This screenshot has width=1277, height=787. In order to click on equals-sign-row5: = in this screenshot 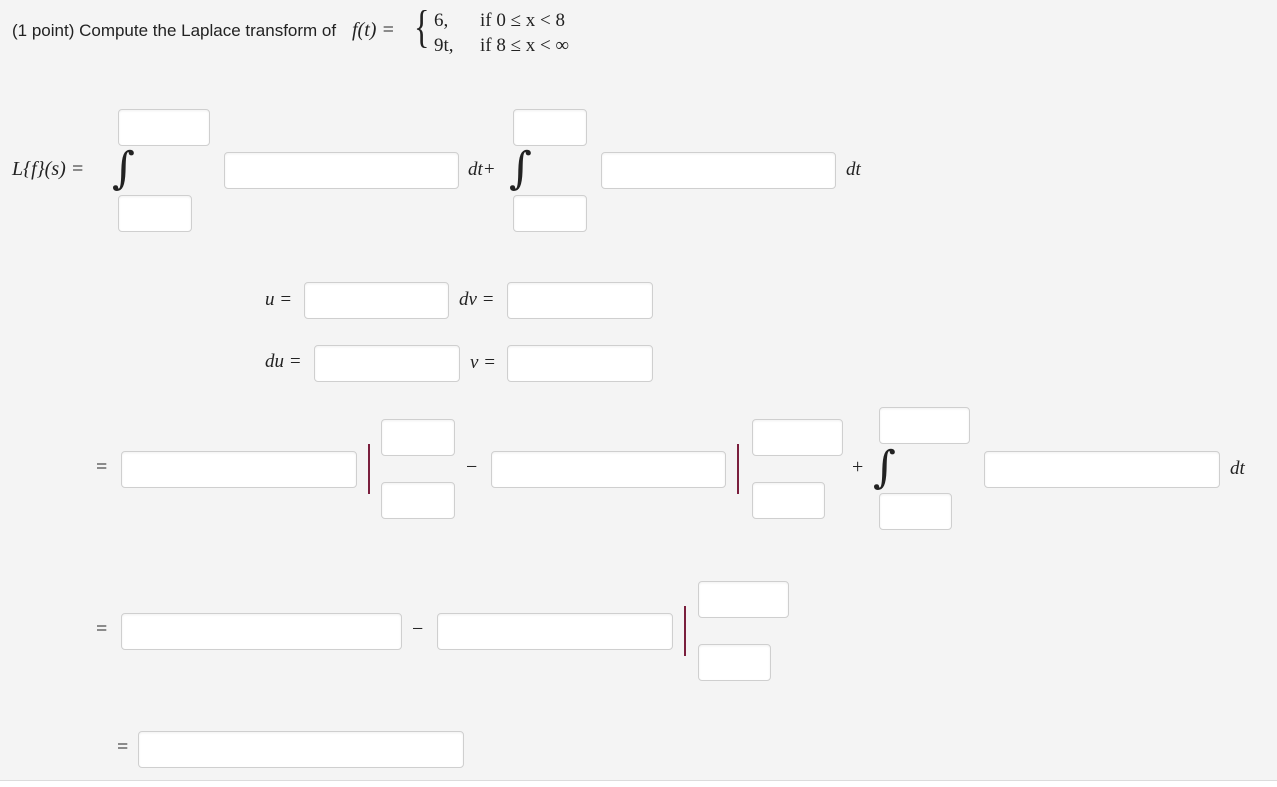, I will do `click(123, 747)`.